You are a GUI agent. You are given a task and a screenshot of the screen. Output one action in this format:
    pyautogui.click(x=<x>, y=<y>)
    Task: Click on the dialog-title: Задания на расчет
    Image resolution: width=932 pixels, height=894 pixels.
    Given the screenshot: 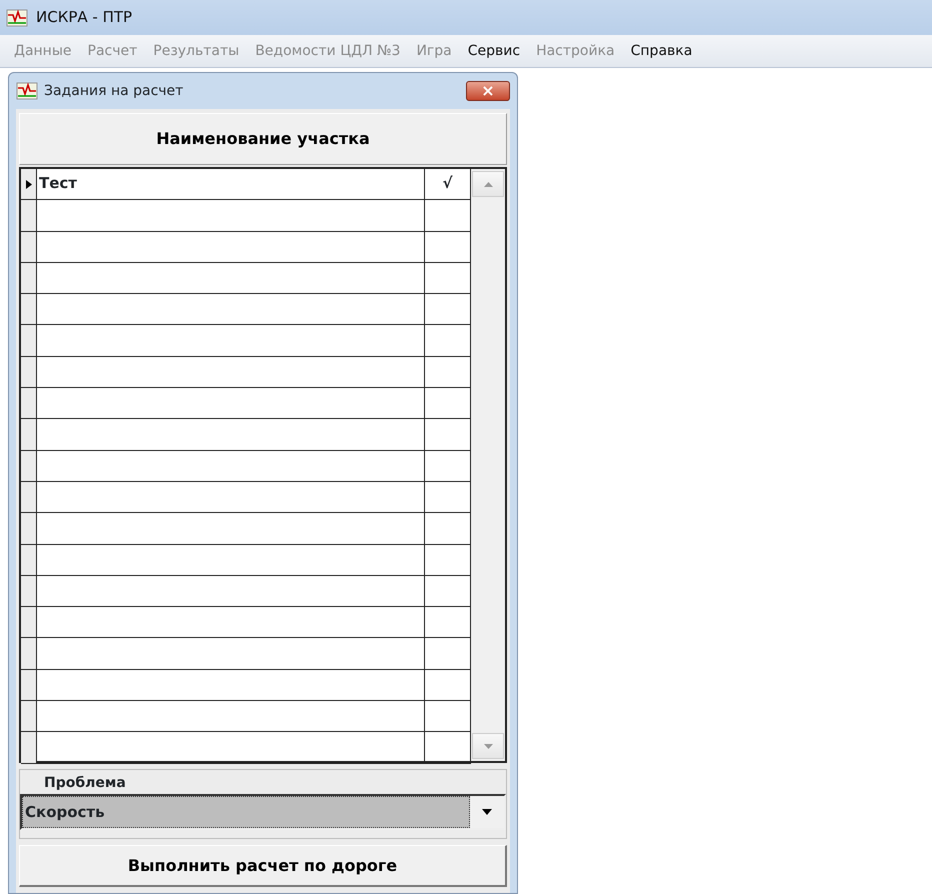 What is the action you would take?
    pyautogui.click(x=114, y=91)
    